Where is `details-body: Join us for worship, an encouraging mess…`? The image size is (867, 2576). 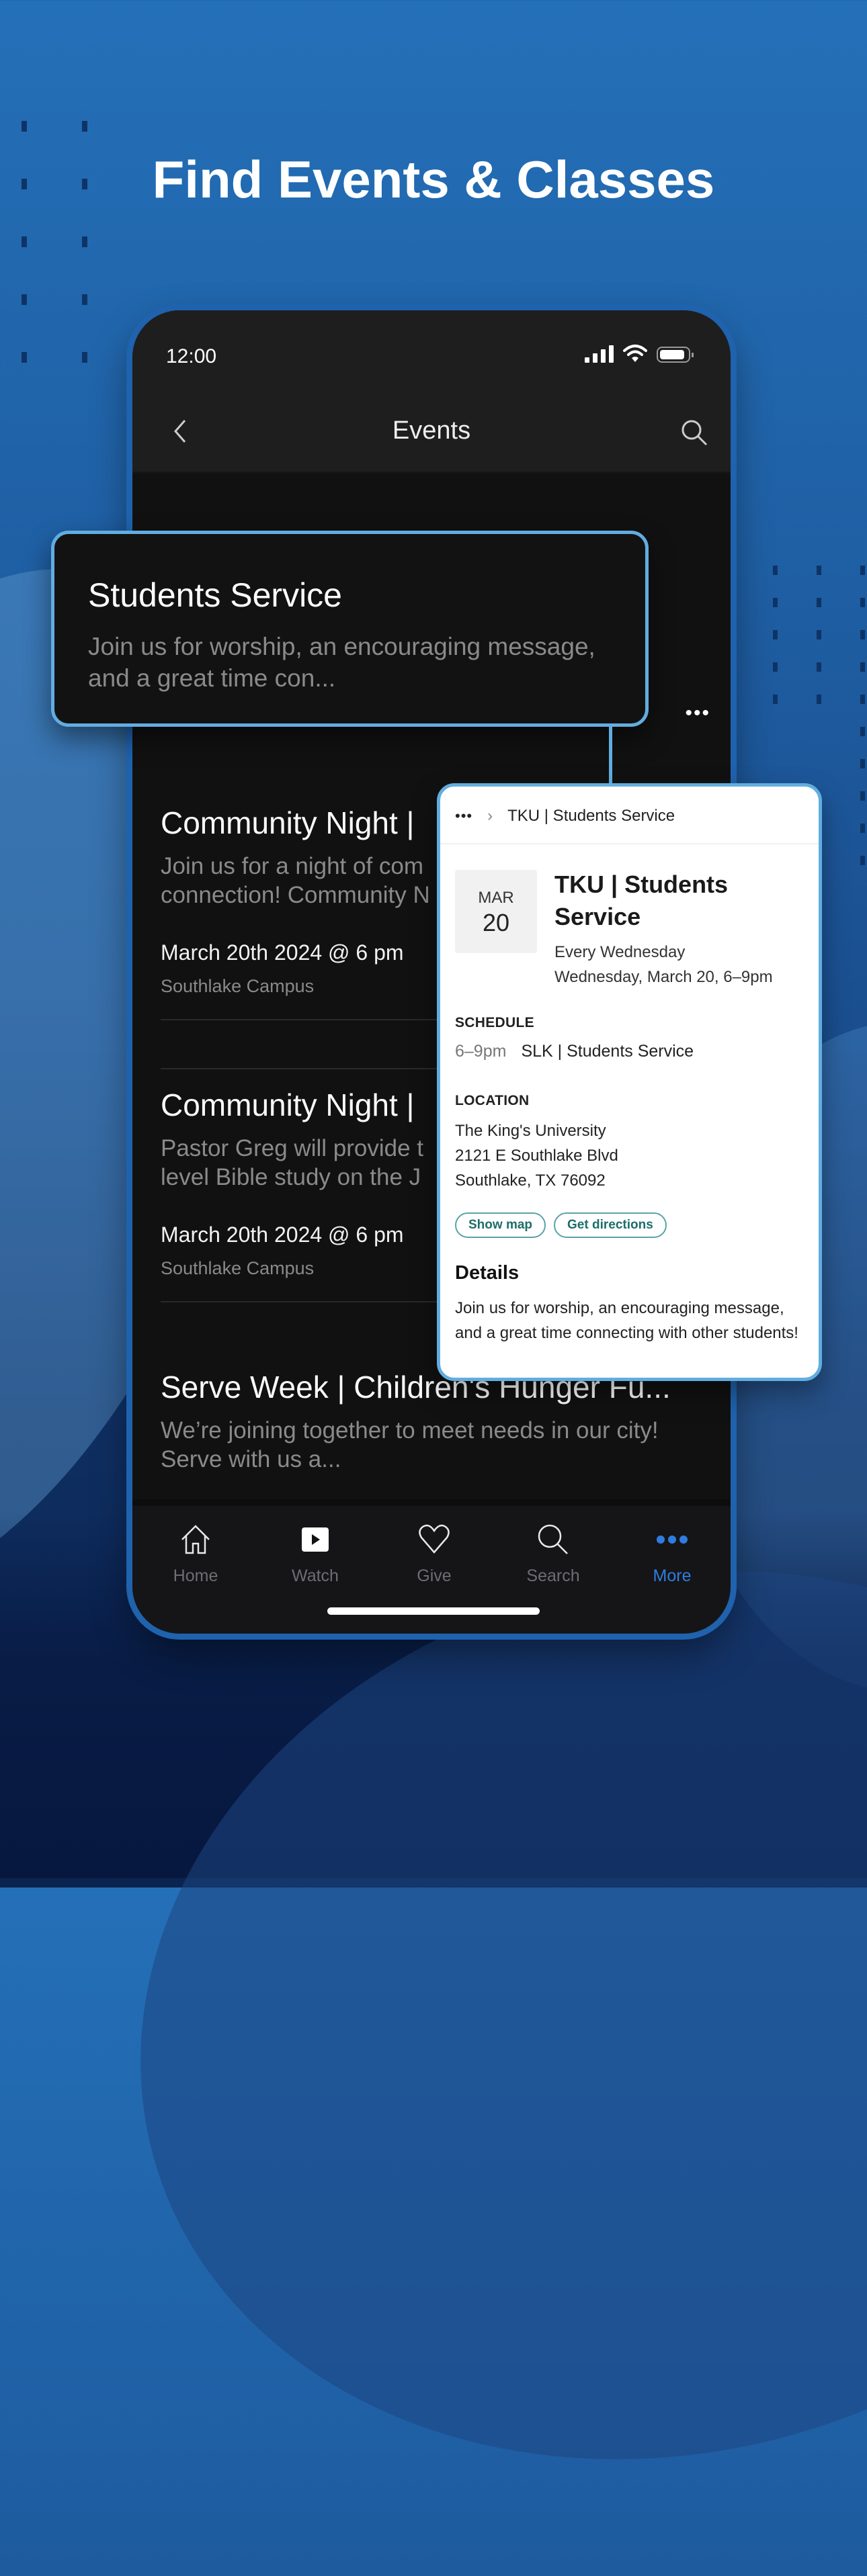 details-body: Join us for worship, an encouraging mess… is located at coordinates (626, 1321).